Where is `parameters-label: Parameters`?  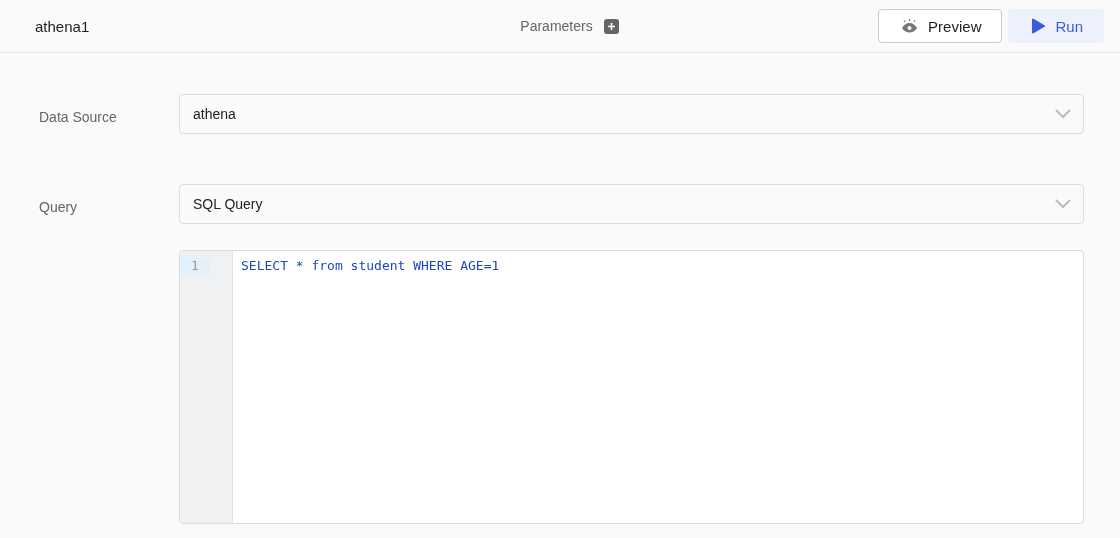
parameters-label: Parameters is located at coordinates (556, 26).